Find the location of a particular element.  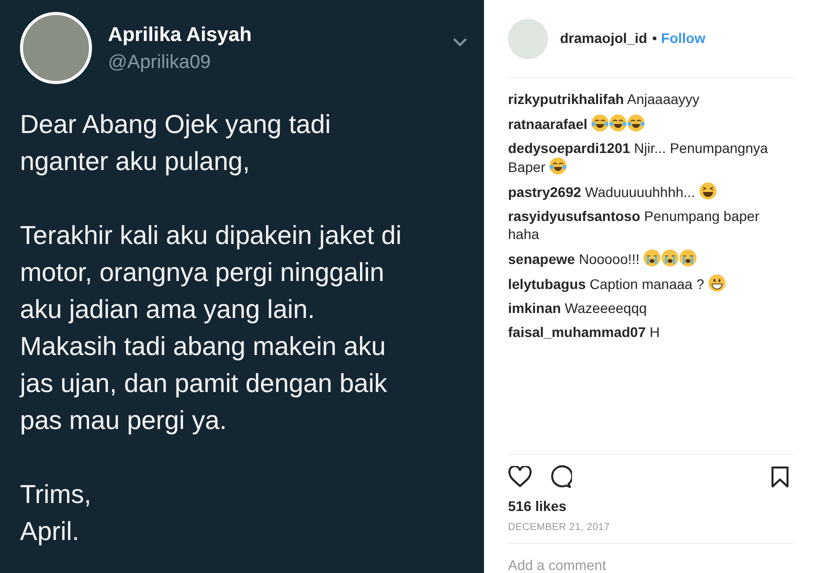

comment: rizkyputrikhalifah Anjaaaayyy is located at coordinates (604, 99).